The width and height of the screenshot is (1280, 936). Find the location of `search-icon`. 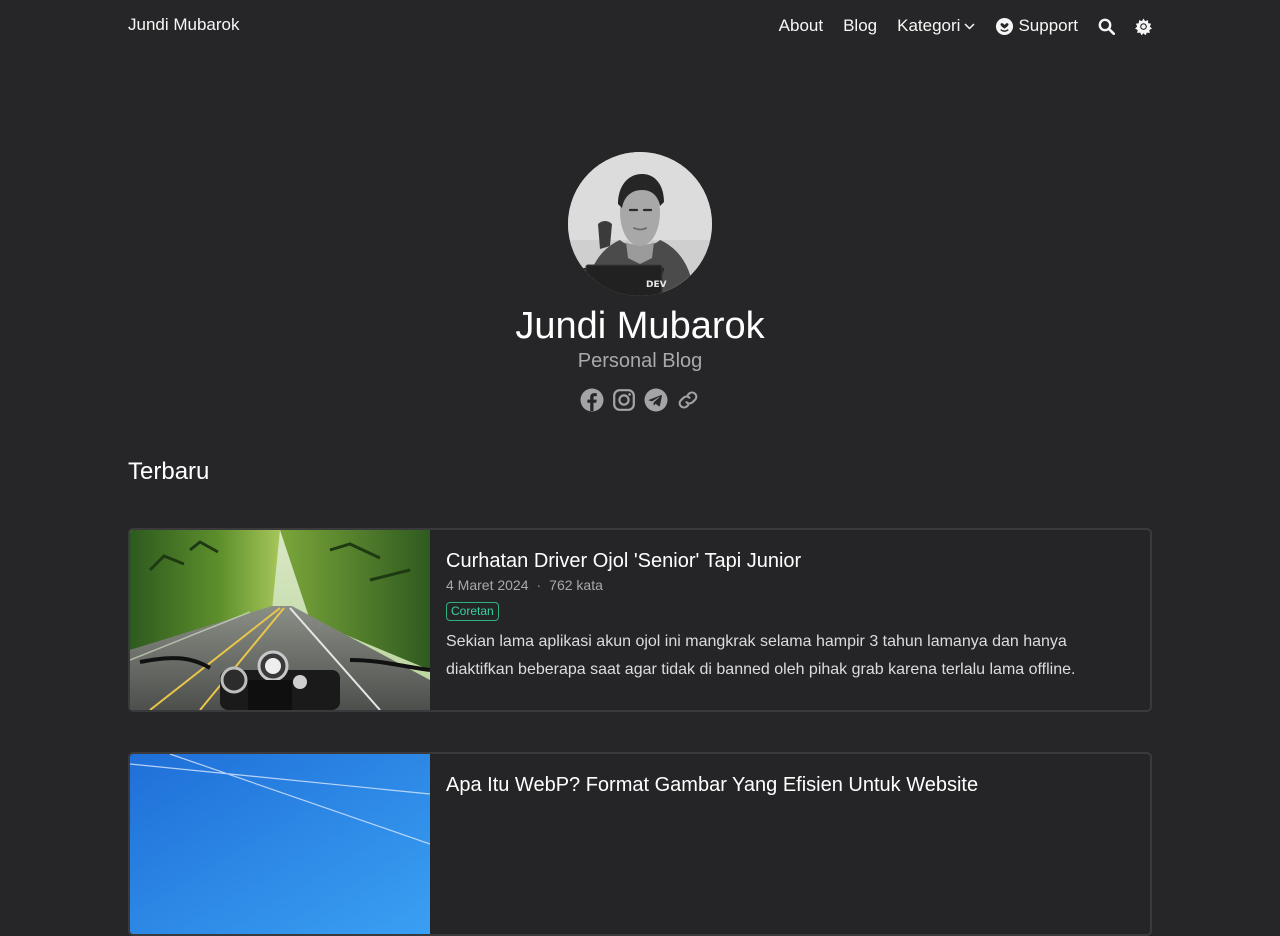

search-icon is located at coordinates (1106, 26).